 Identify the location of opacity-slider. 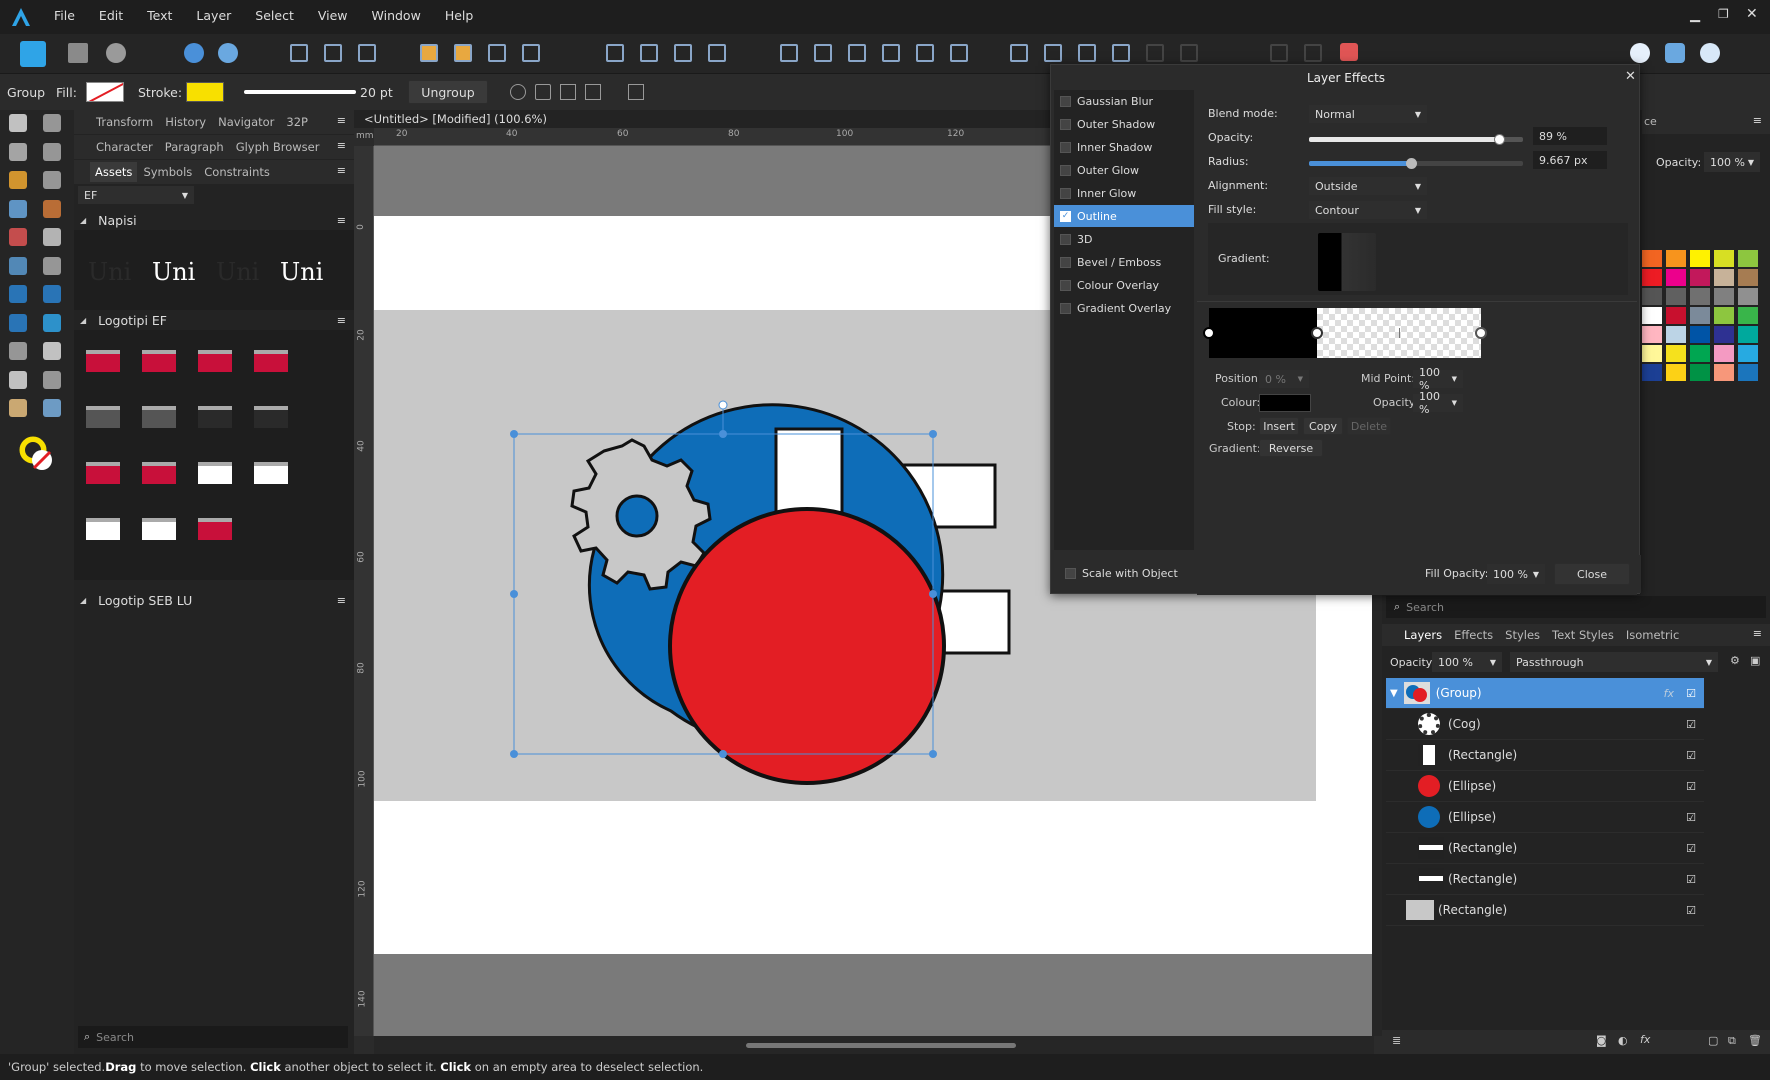
(1416, 139).